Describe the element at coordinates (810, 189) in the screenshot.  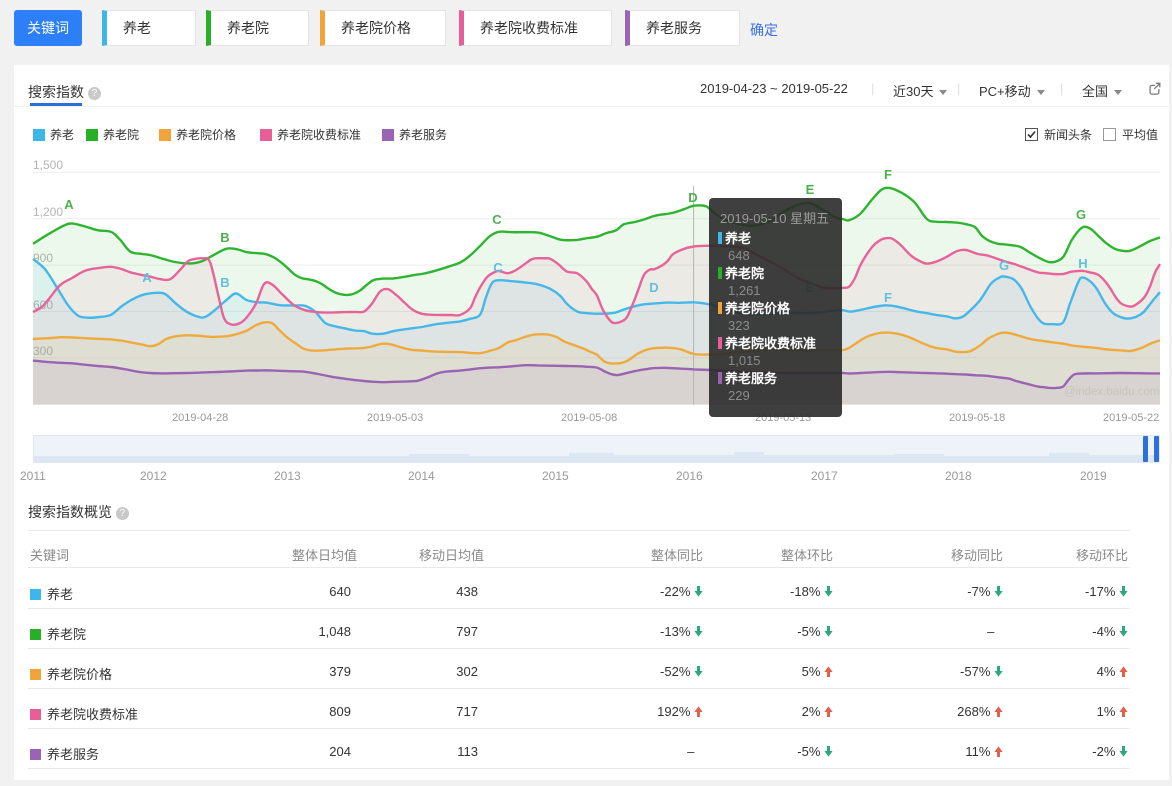
I see `svg-text: E` at that location.